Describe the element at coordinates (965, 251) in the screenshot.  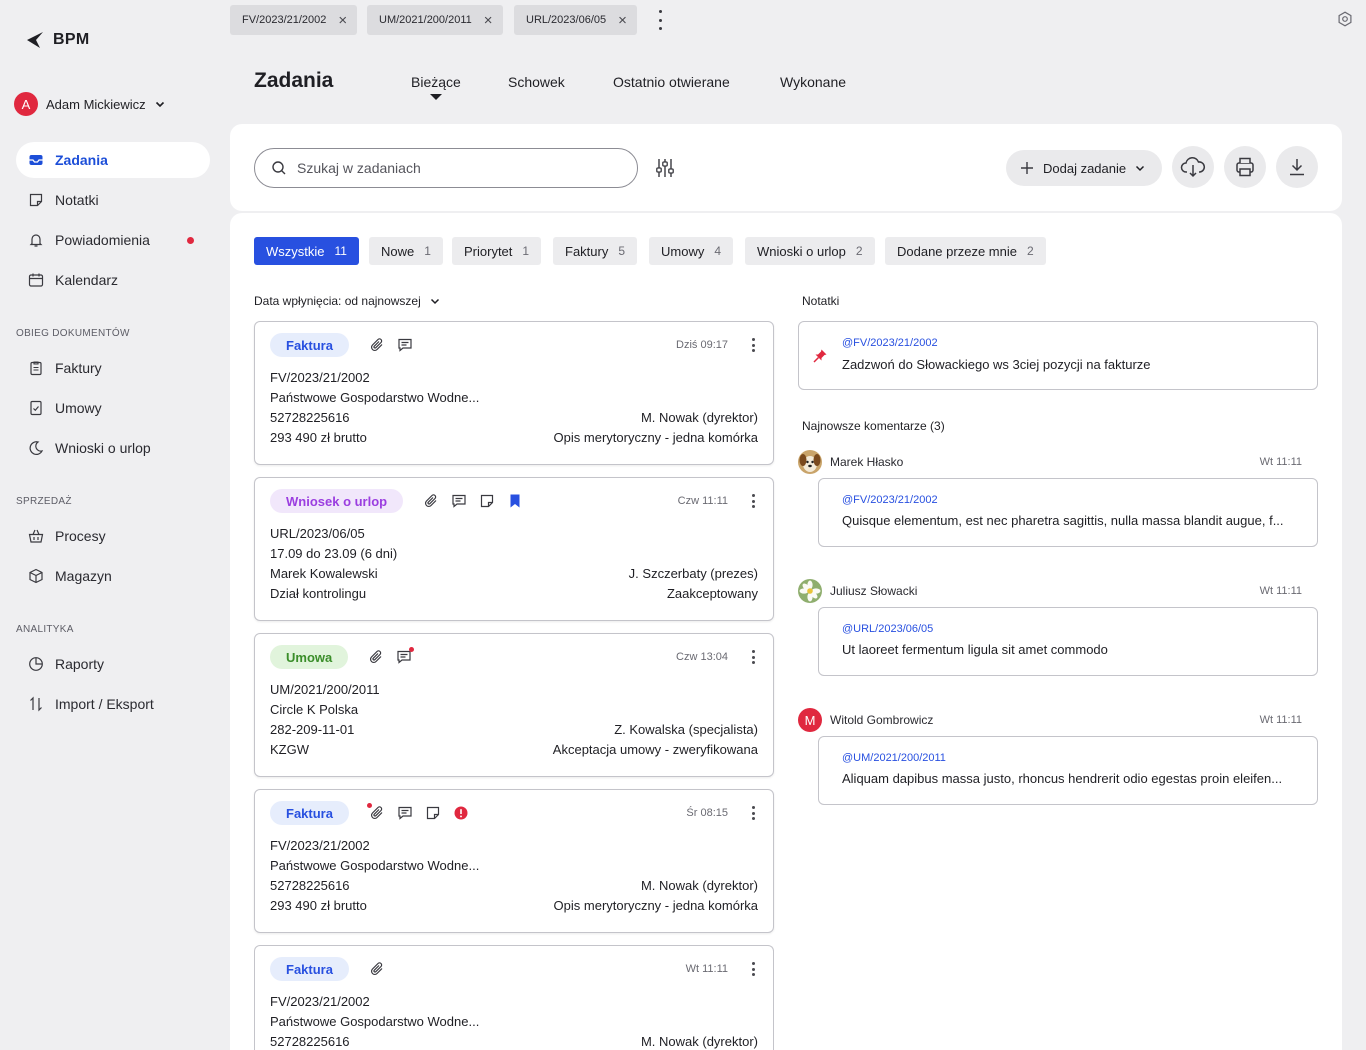
I see `filter-chip-dodane-przeze-mnie: Dodane przeze mnie 2` at that location.